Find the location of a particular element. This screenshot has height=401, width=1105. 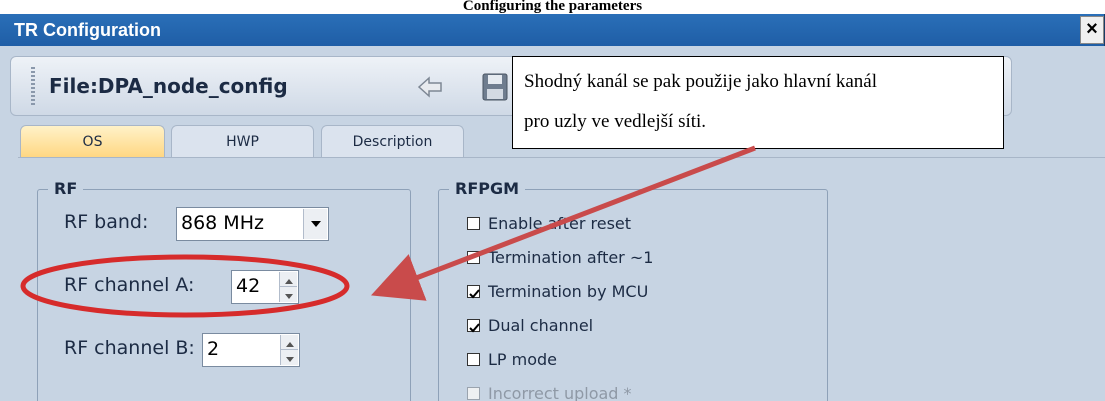

close-button: × is located at coordinates (1092, 30).